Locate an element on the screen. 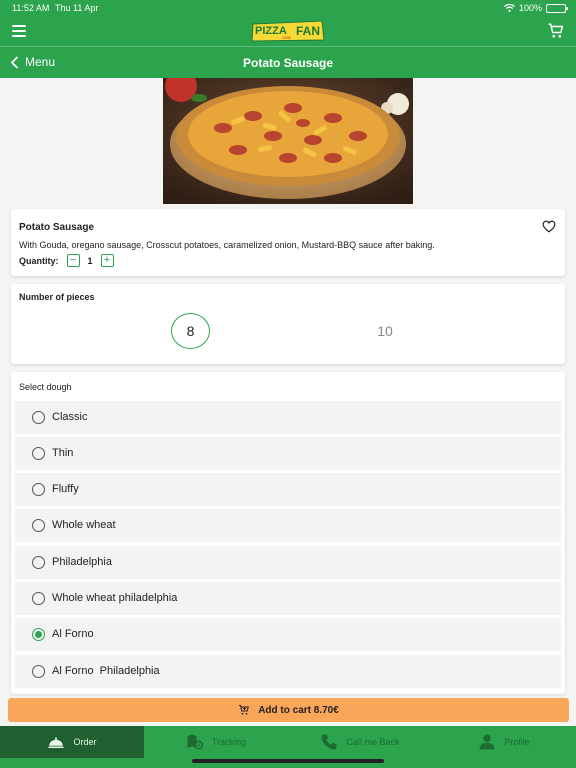 Image resolution: width=576 pixels, height=768 pixels. dough-option-philadelphia: Philadelphia is located at coordinates (288, 562).